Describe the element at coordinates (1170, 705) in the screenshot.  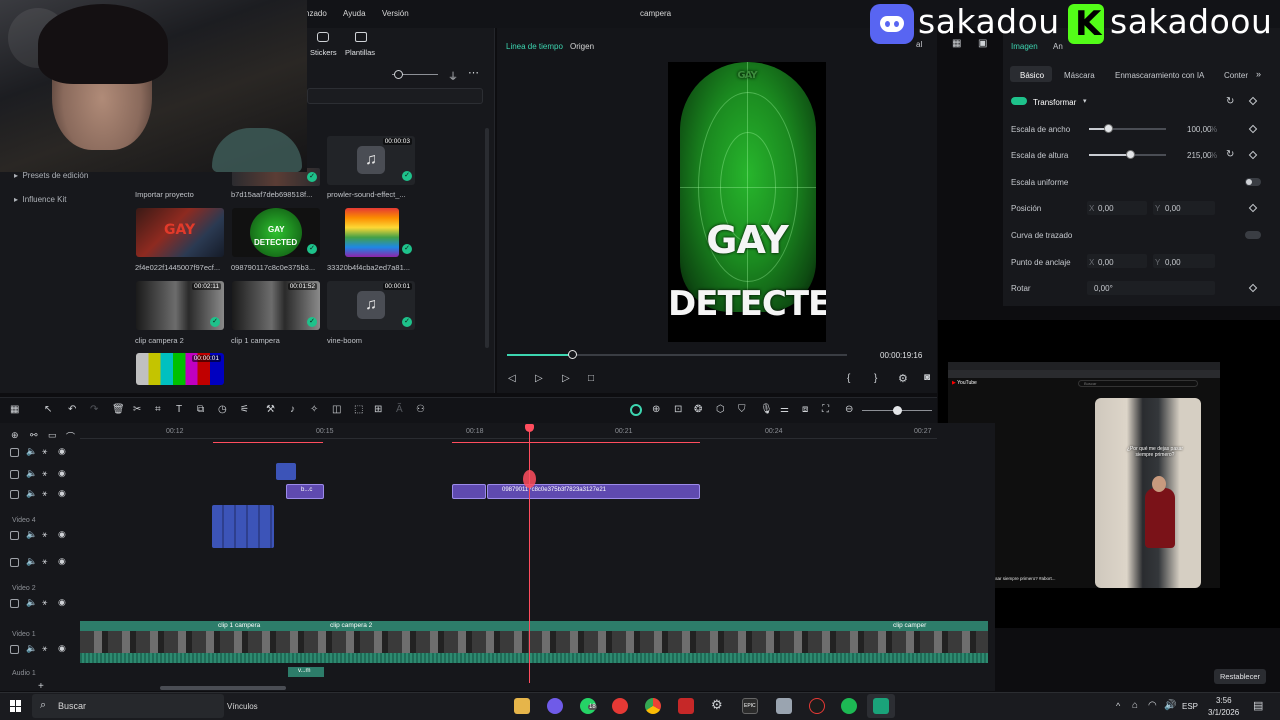
I see `volume-icon: 🔊` at that location.